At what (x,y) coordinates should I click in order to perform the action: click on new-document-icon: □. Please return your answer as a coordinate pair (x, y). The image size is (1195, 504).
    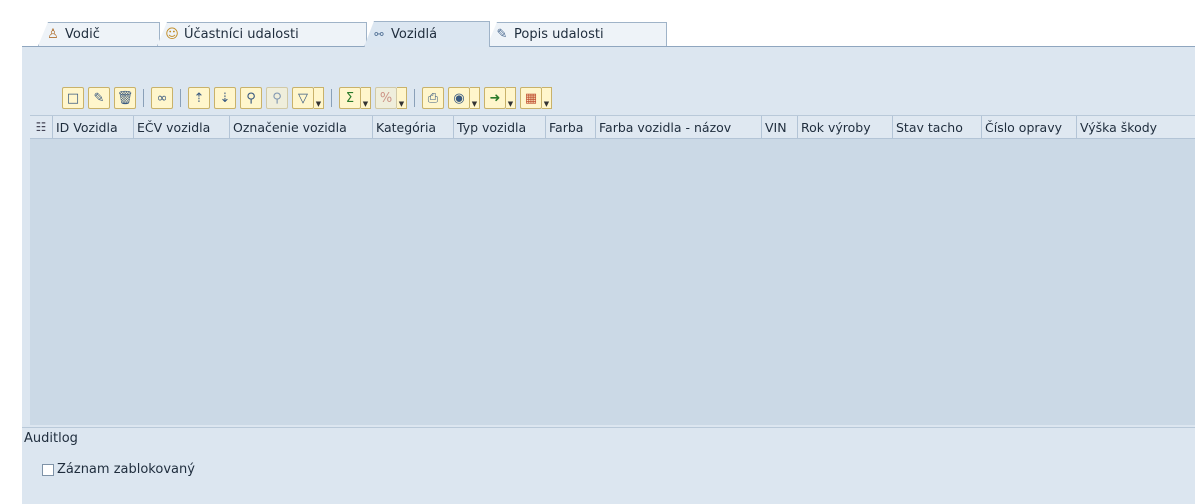
    Looking at the image, I should click on (73, 98).